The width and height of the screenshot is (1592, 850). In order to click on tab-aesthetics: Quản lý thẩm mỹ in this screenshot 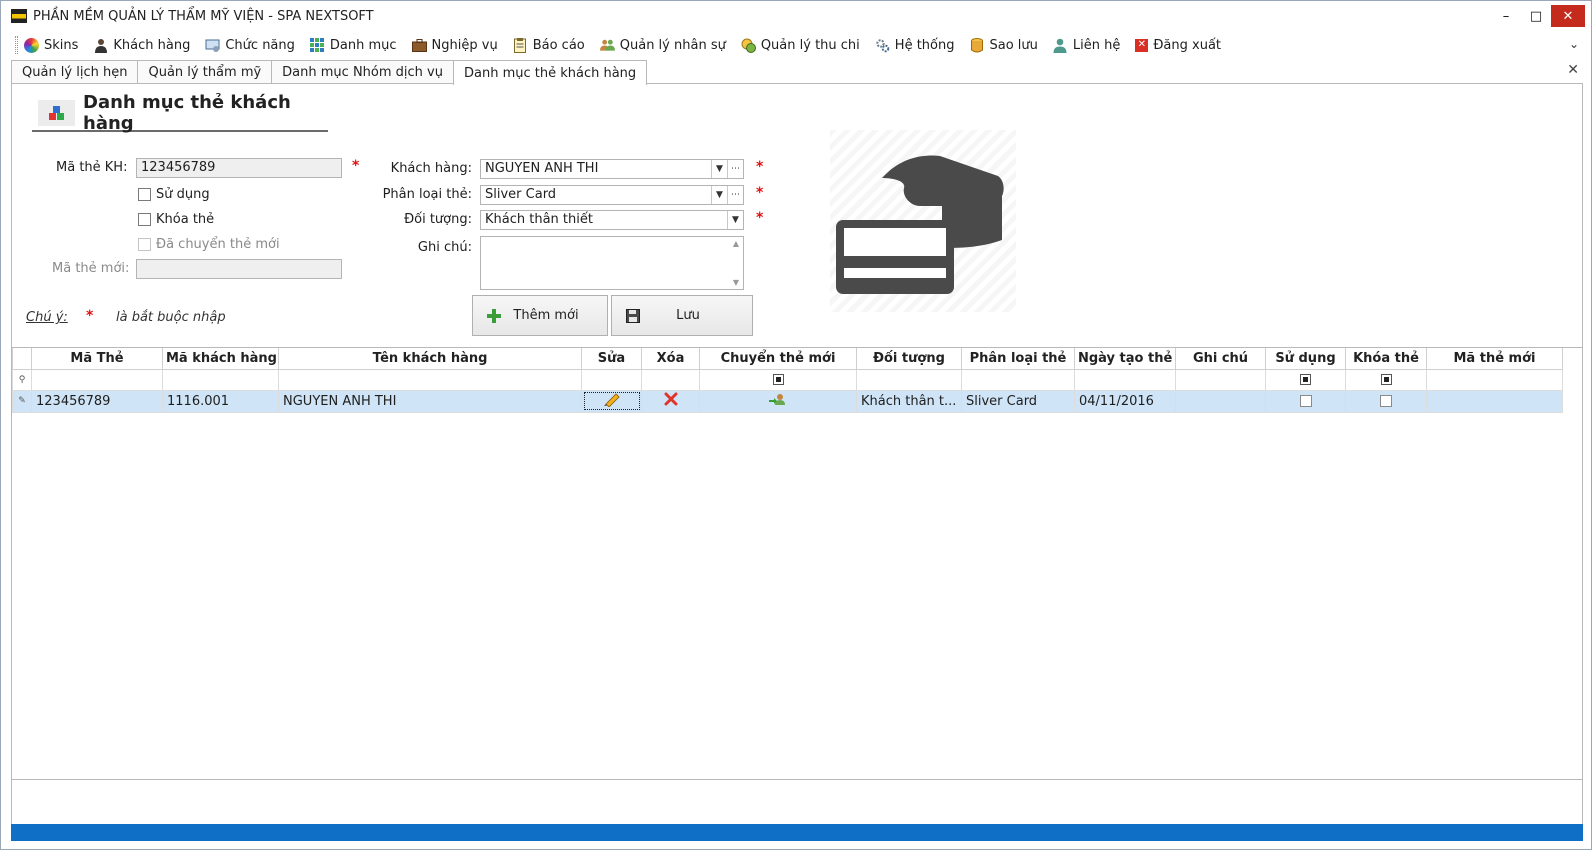, I will do `click(205, 72)`.